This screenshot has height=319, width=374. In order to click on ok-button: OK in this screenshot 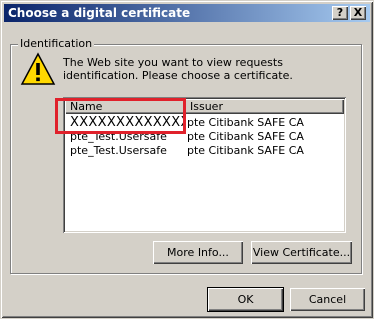, I will do `click(245, 299)`.